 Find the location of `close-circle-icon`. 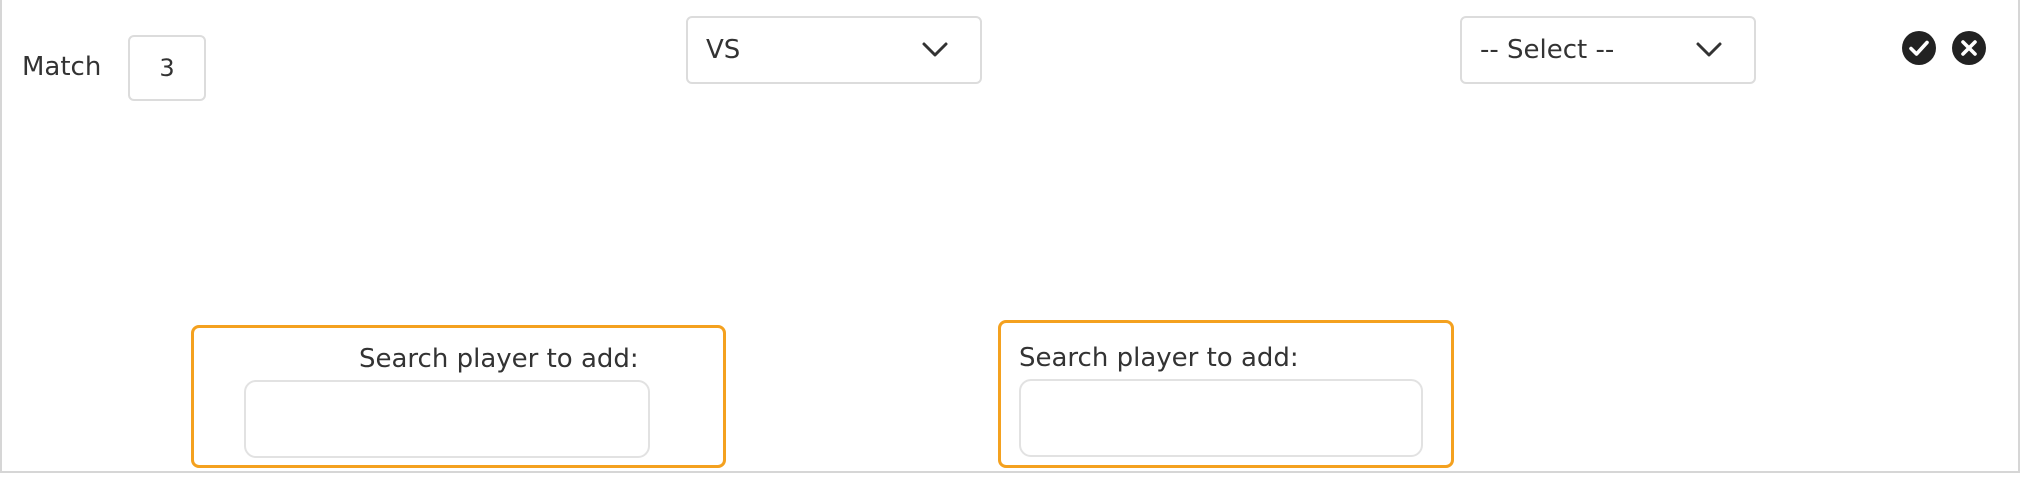

close-circle-icon is located at coordinates (1969, 48).